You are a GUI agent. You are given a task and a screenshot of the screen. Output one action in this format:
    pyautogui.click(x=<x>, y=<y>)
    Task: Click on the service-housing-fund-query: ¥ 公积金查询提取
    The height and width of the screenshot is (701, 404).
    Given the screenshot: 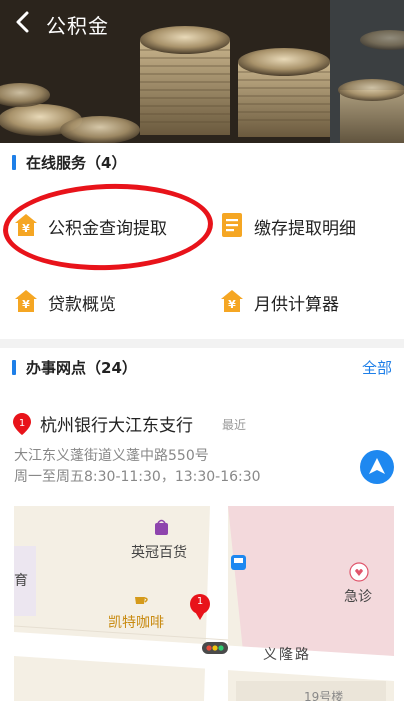 What is the action you would take?
    pyautogui.click(x=109, y=225)
    